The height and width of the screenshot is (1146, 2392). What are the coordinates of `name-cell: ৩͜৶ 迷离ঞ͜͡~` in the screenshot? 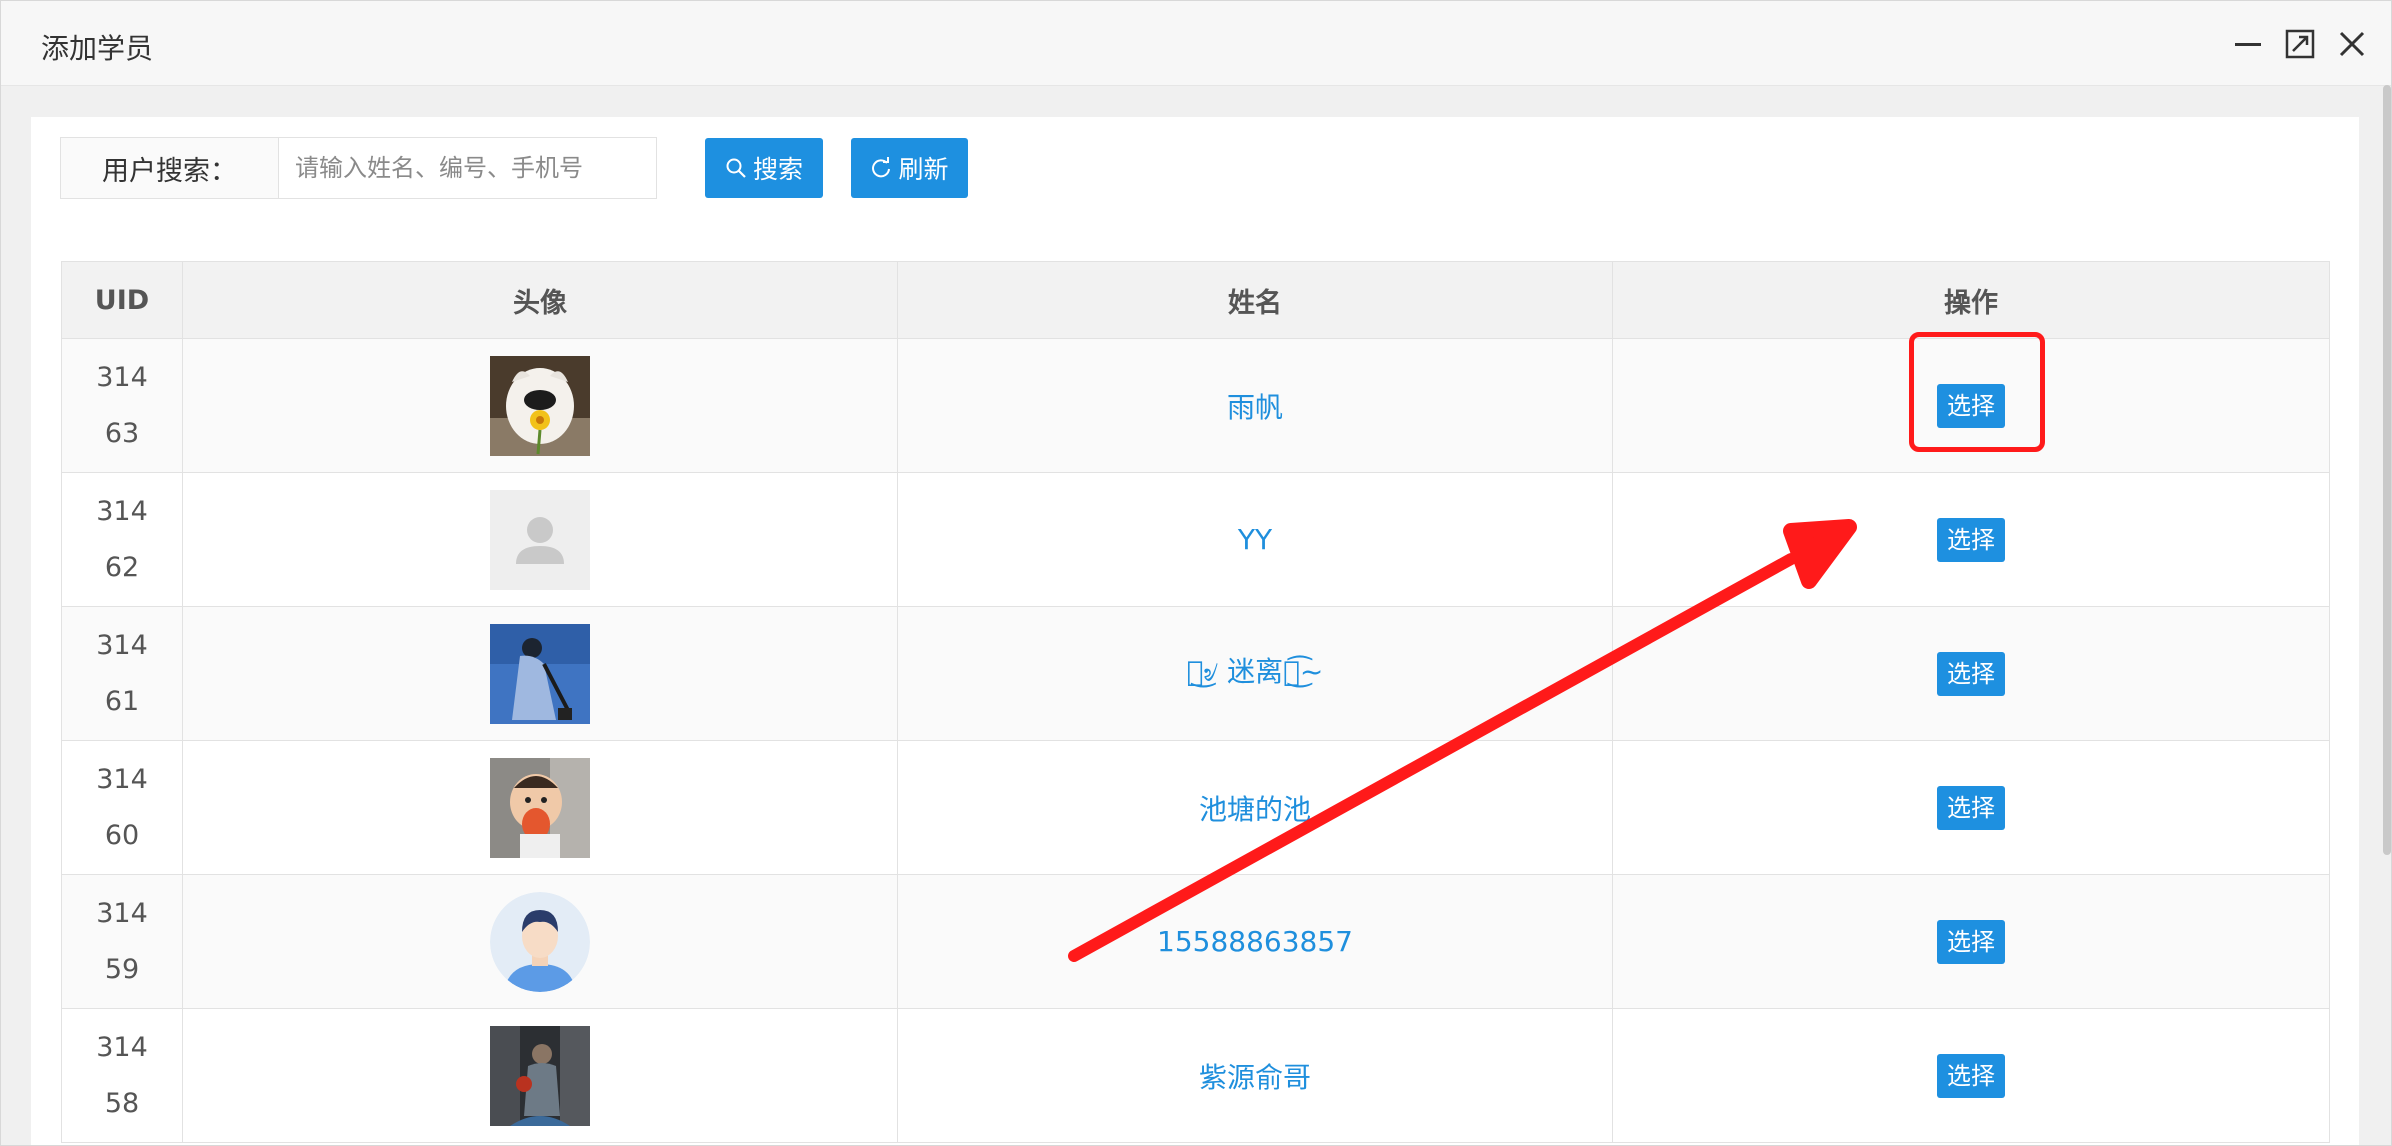 It's located at (1255, 673).